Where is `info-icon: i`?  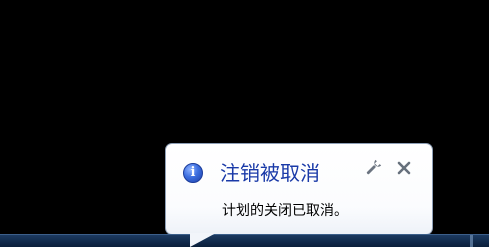
info-icon: i is located at coordinates (193, 173).